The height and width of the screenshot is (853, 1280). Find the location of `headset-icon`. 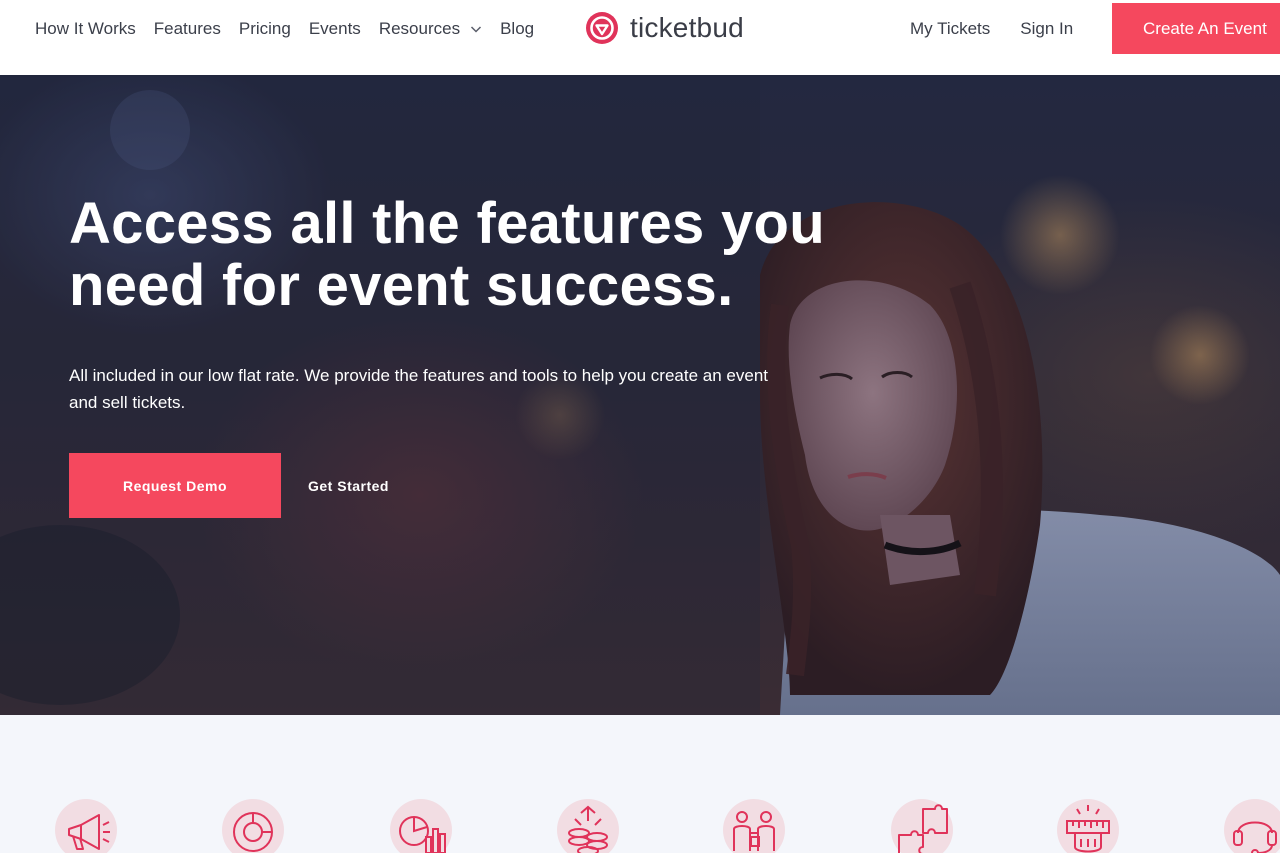

headset-icon is located at coordinates (1252, 826).